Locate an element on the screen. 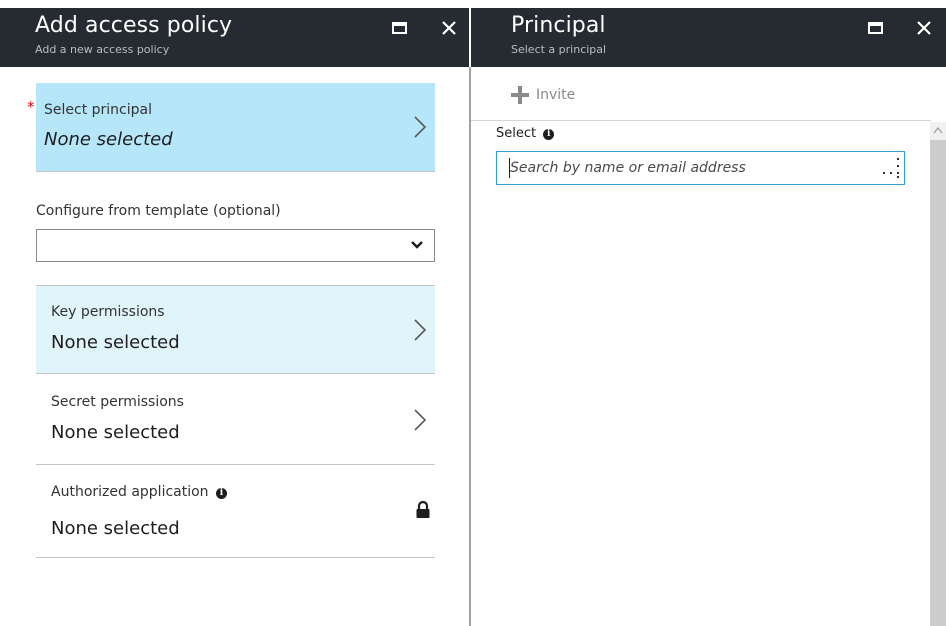 This screenshot has width=946, height=626. scrollbar-thumb is located at coordinates (938, 383).